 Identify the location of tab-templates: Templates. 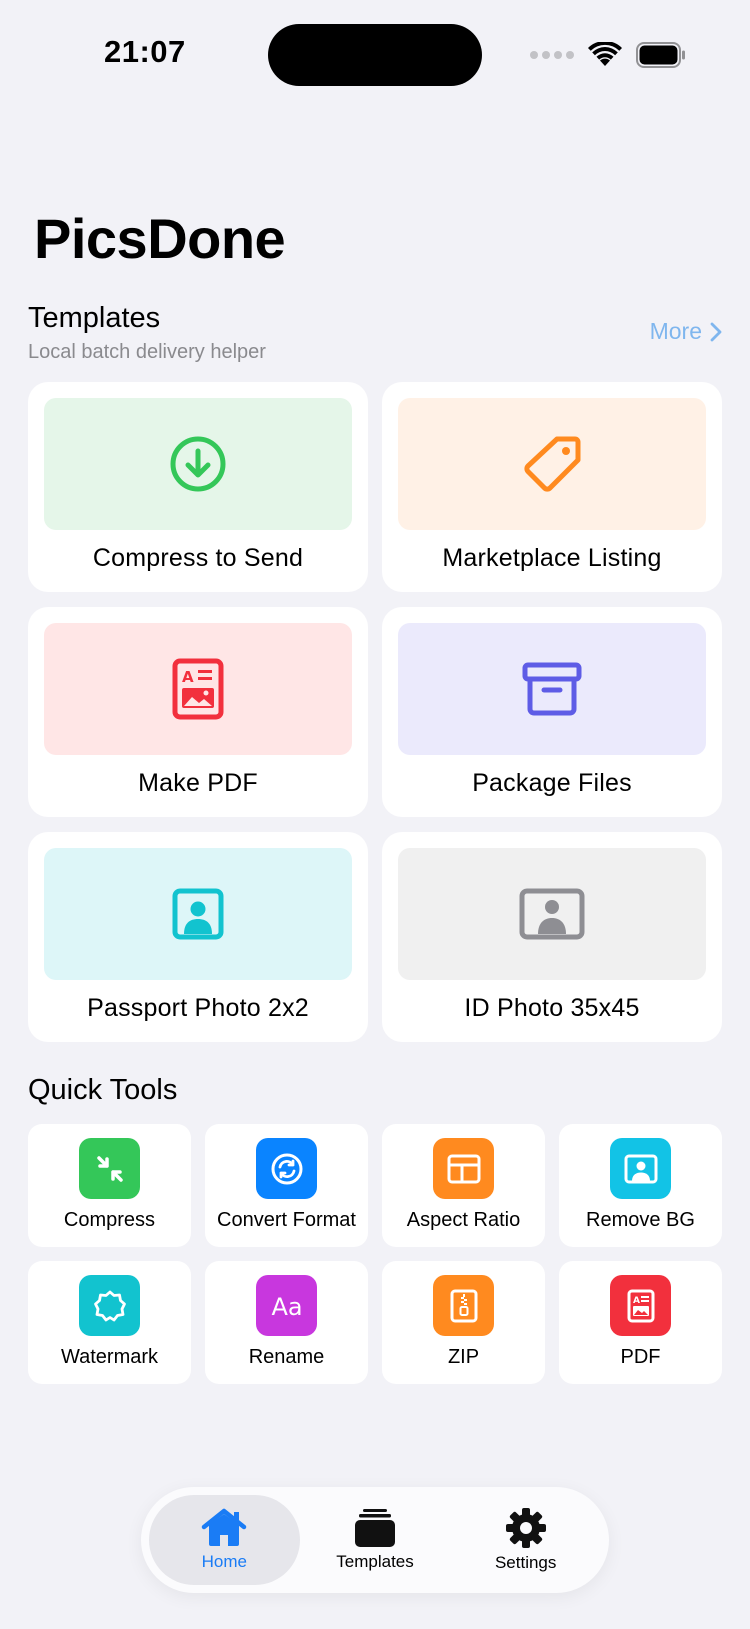
(375, 1540).